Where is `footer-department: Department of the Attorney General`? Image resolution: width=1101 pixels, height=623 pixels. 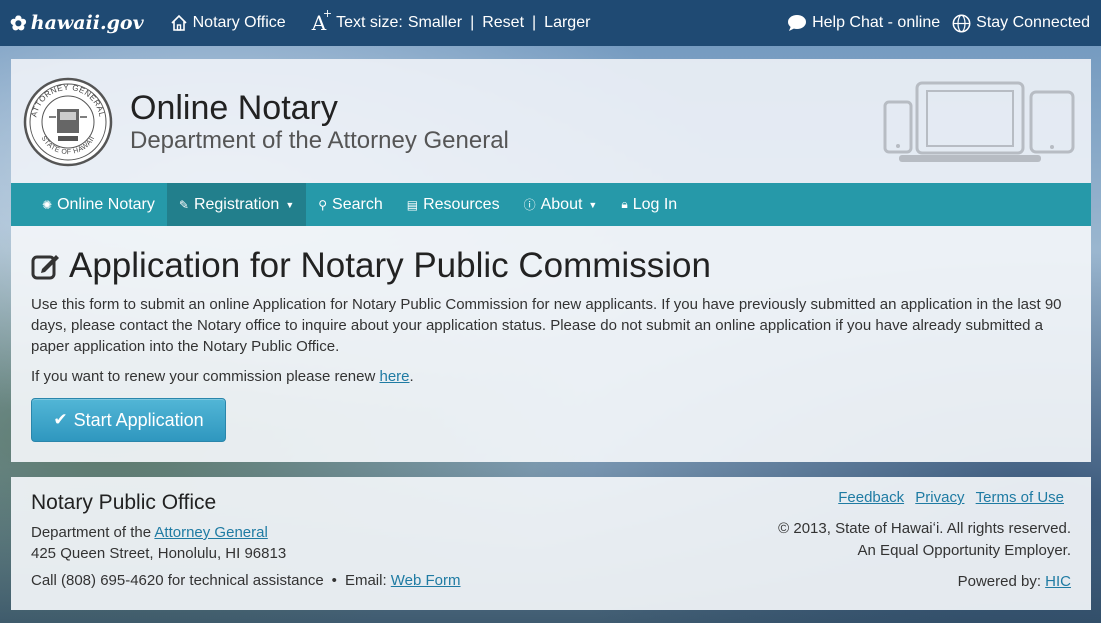
footer-department: Department of the Attorney General is located at coordinates (149, 532).